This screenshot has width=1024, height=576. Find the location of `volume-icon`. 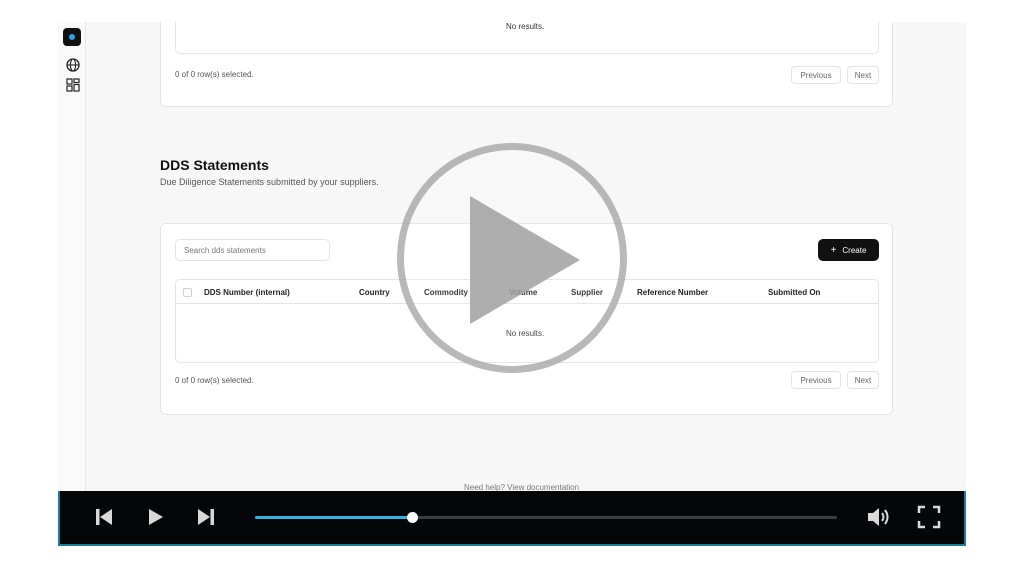

volume-icon is located at coordinates (879, 517).